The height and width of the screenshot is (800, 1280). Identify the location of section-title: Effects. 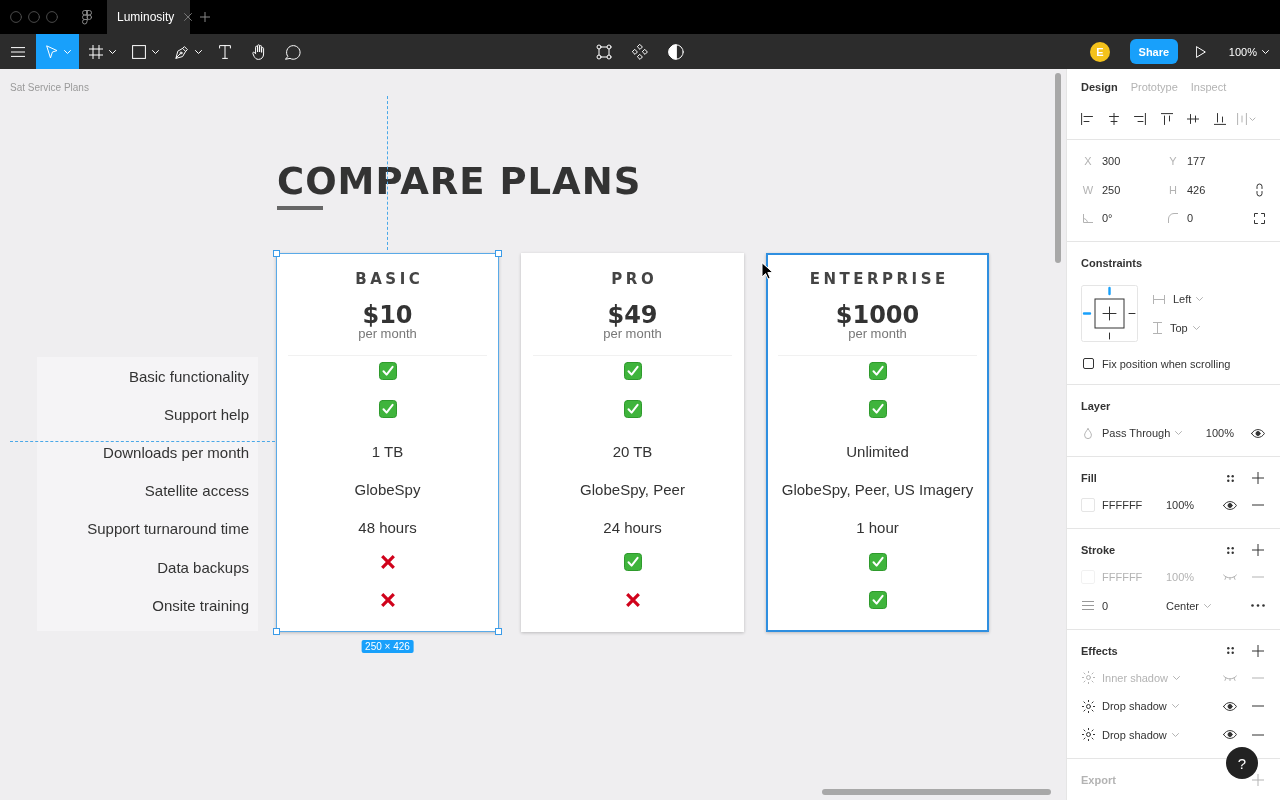
(1099, 650).